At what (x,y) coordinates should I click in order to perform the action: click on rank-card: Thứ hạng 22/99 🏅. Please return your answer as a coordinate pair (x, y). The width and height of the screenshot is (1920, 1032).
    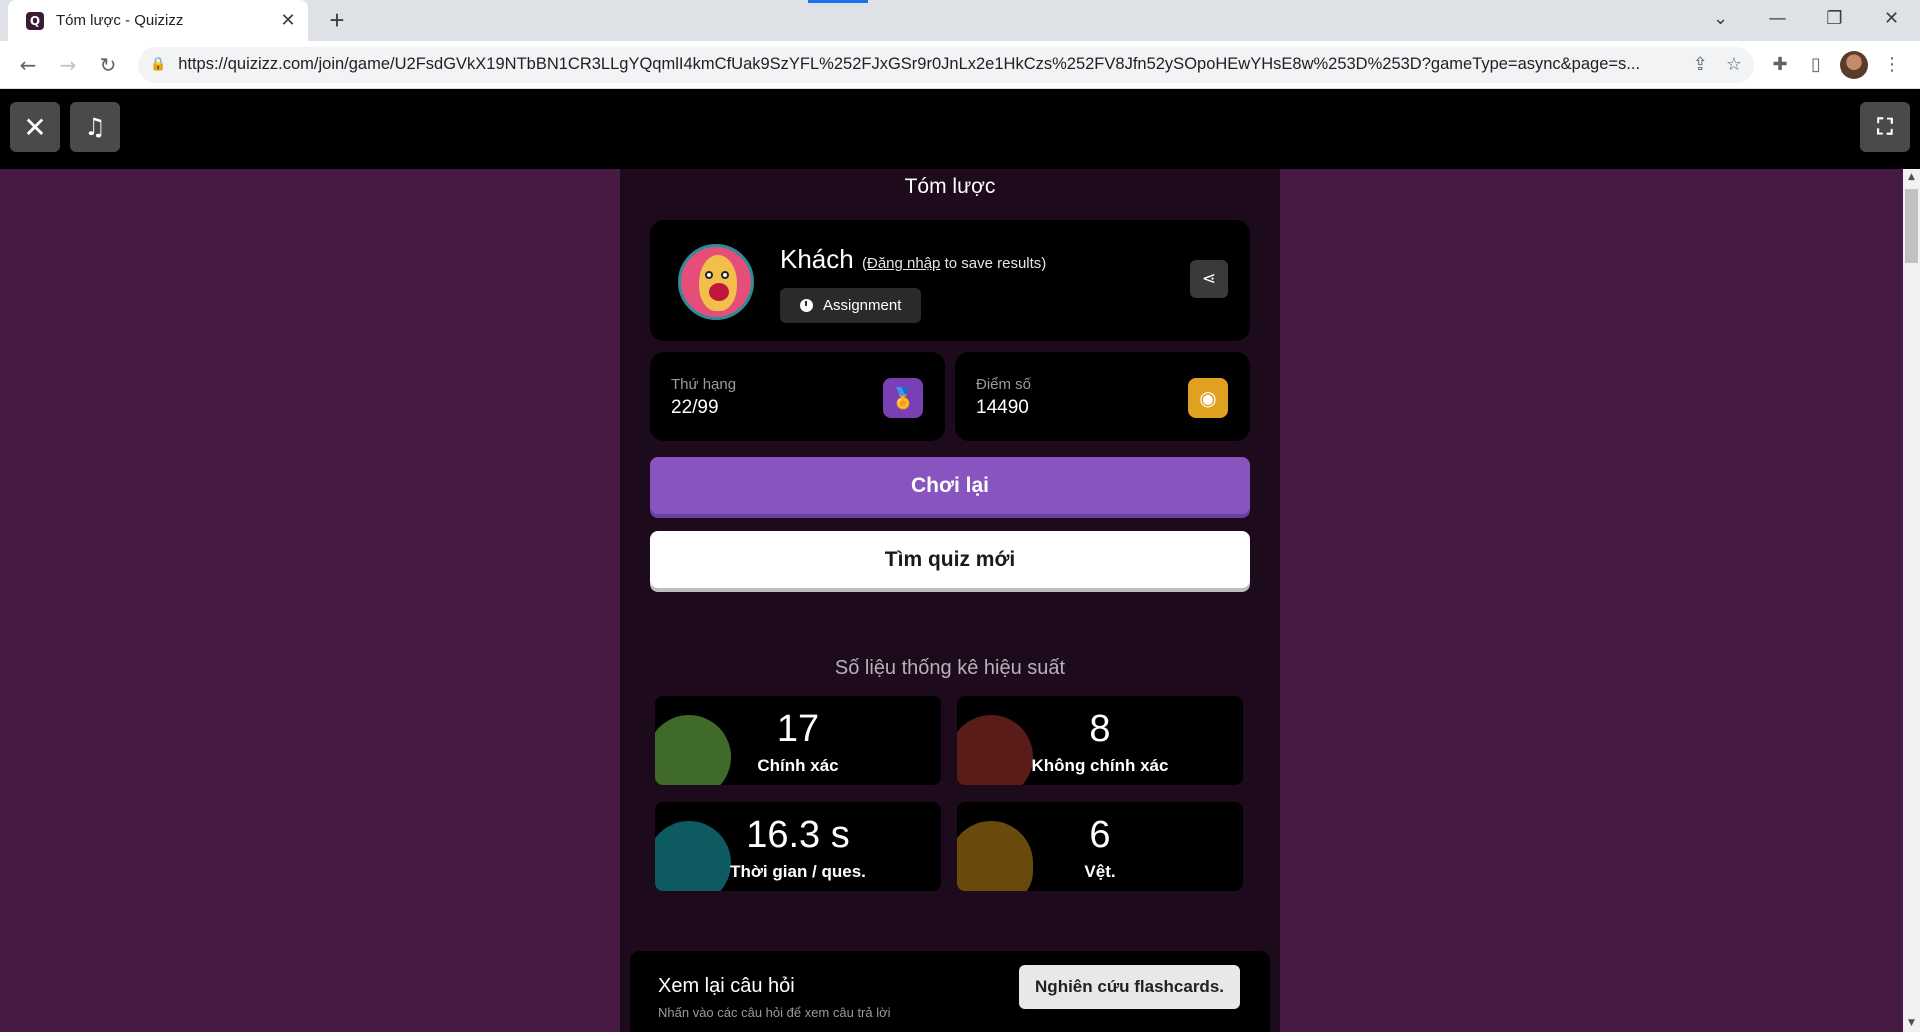
    Looking at the image, I should click on (797, 396).